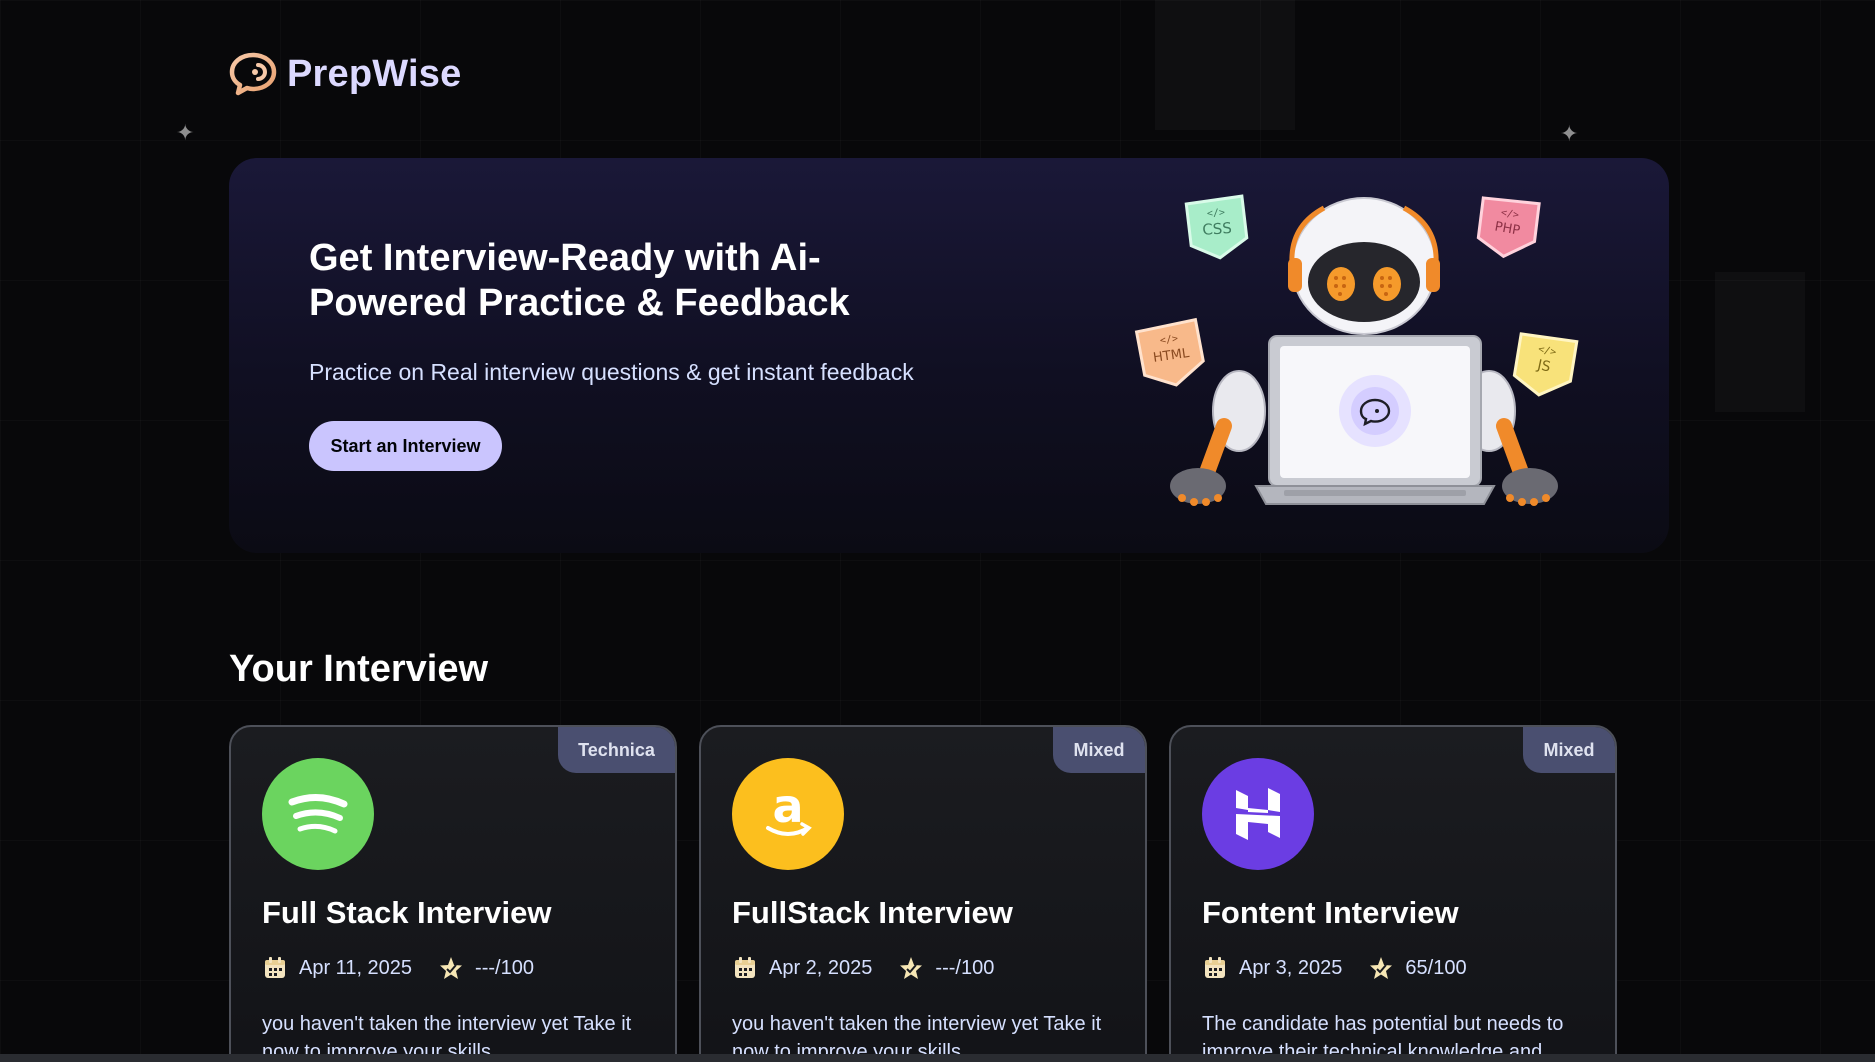  I want to click on interview-meta: Apr 11, 2025 ---/100, so click(398, 968).